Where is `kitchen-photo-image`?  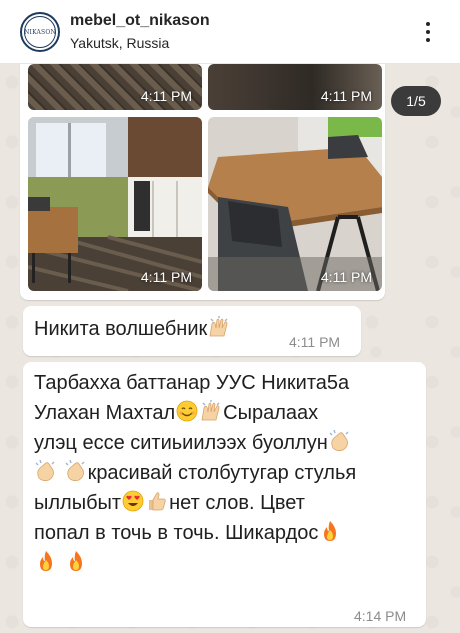 kitchen-photo-image is located at coordinates (115, 204).